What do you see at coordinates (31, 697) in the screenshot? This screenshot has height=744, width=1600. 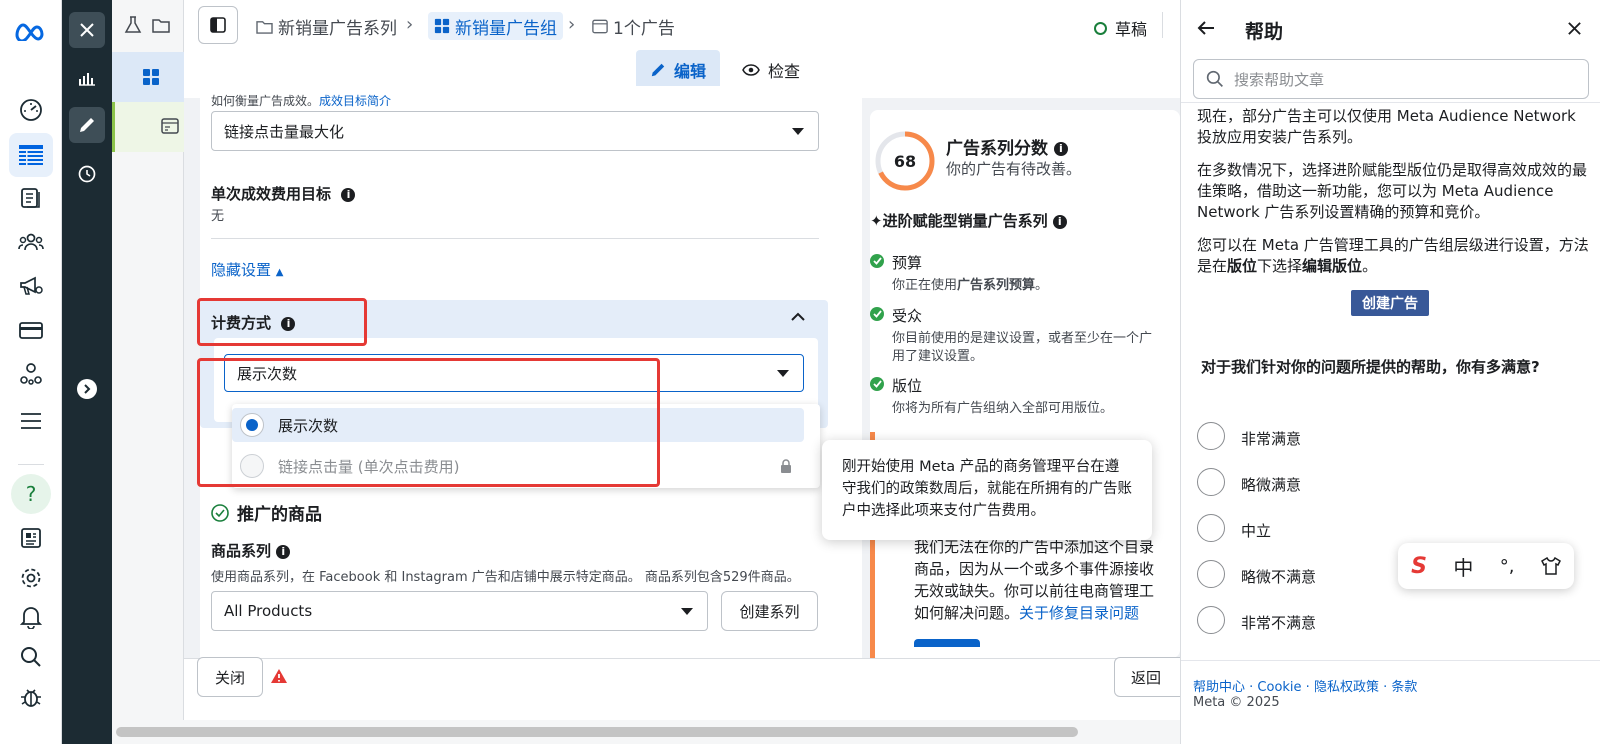 I see `bug-report-icon` at bounding box center [31, 697].